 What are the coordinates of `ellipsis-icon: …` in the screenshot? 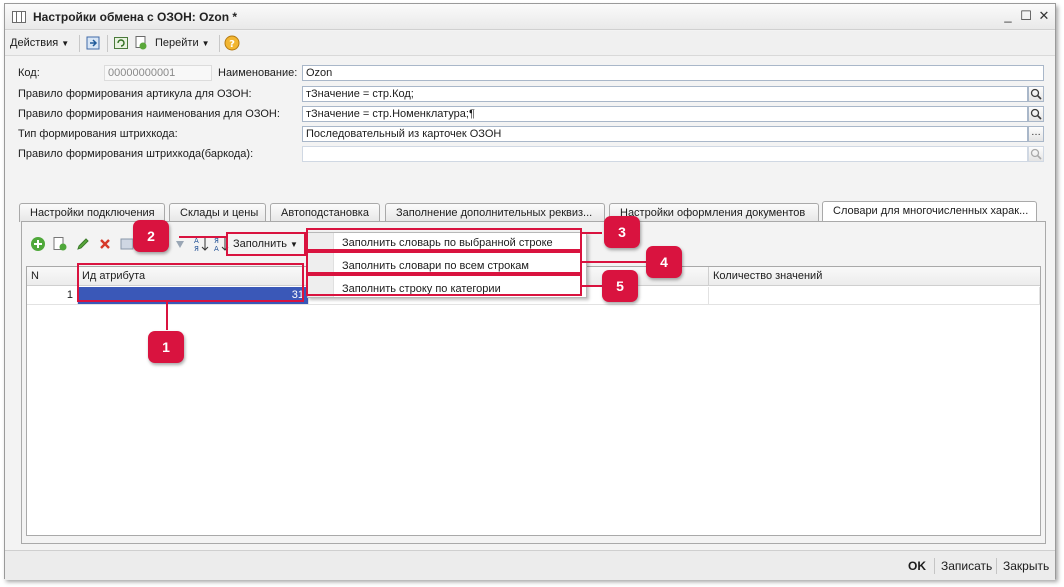 It's located at (1036, 132).